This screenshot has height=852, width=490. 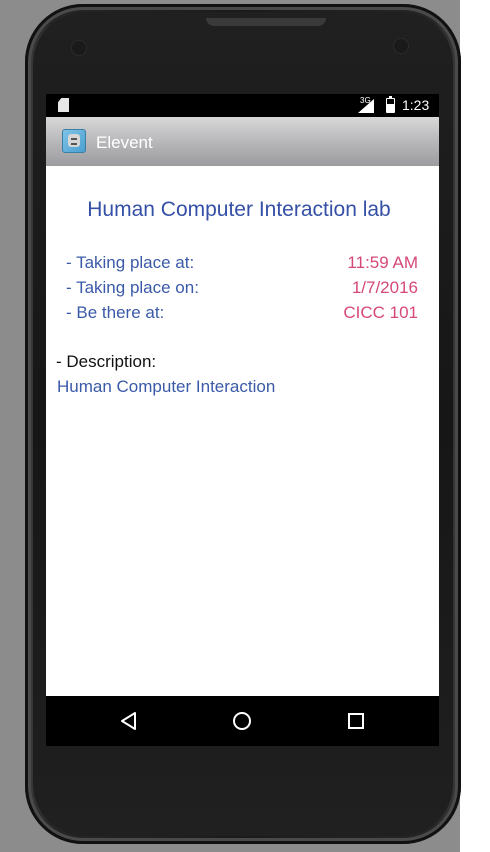 I want to click on battery-level, so click(x=390, y=108).